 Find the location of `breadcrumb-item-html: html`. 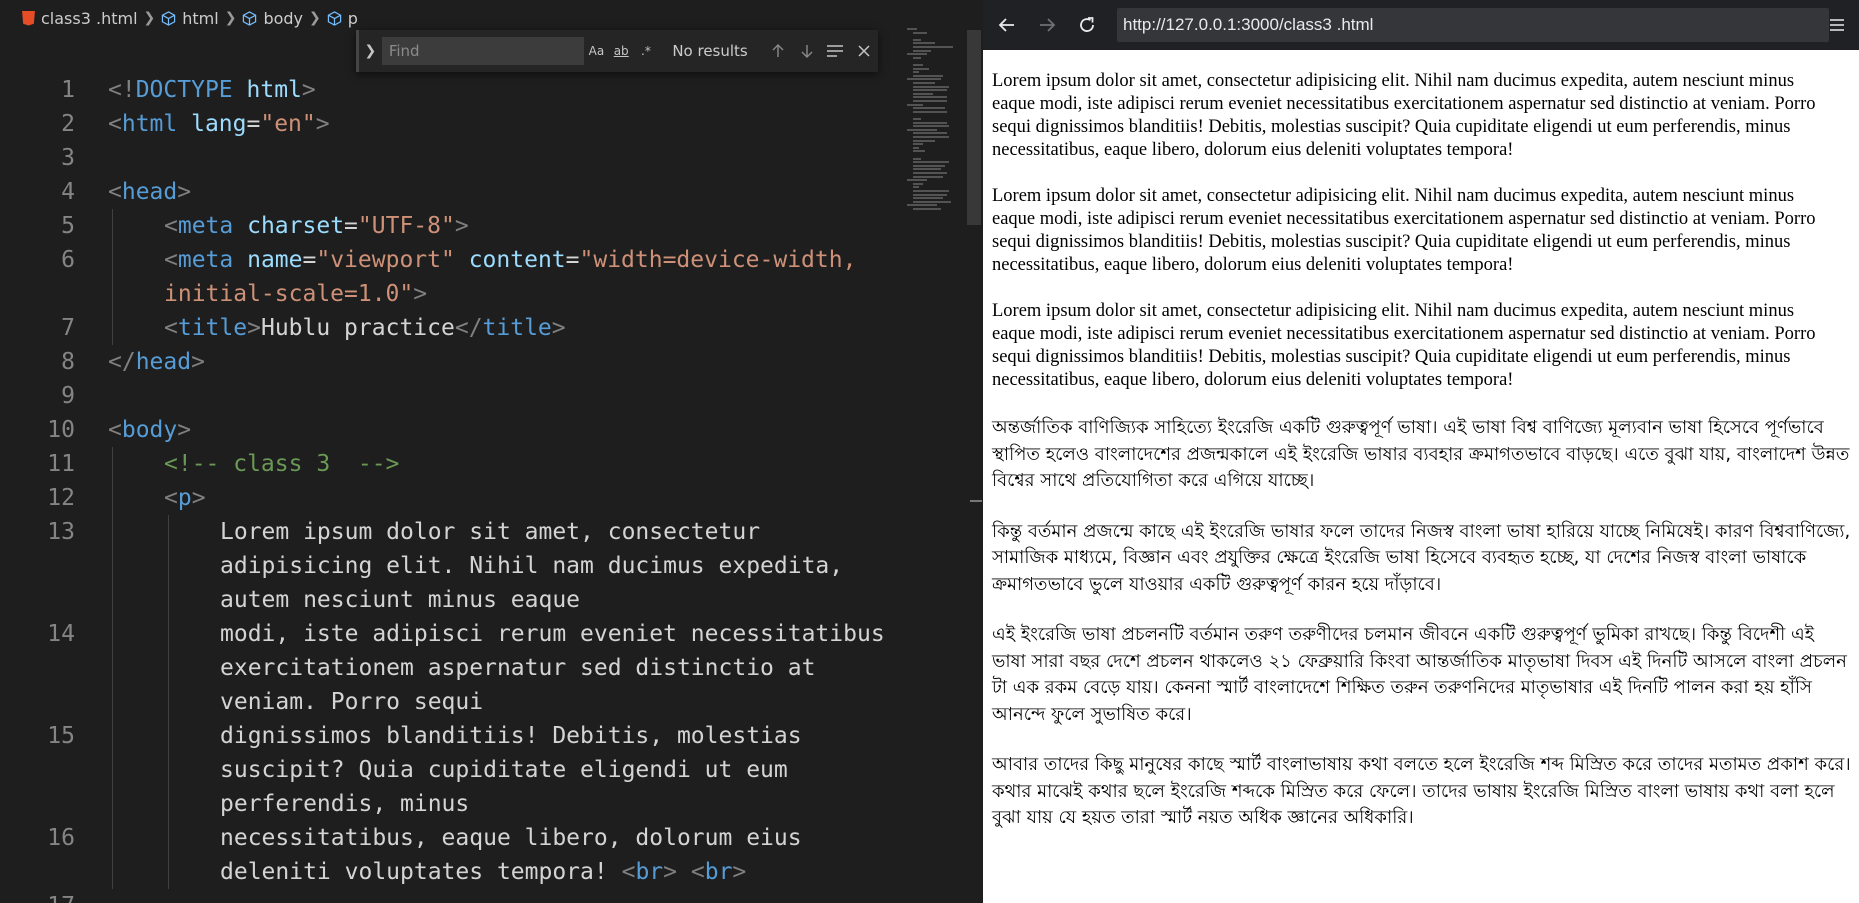

breadcrumb-item-html: html is located at coordinates (190, 18).